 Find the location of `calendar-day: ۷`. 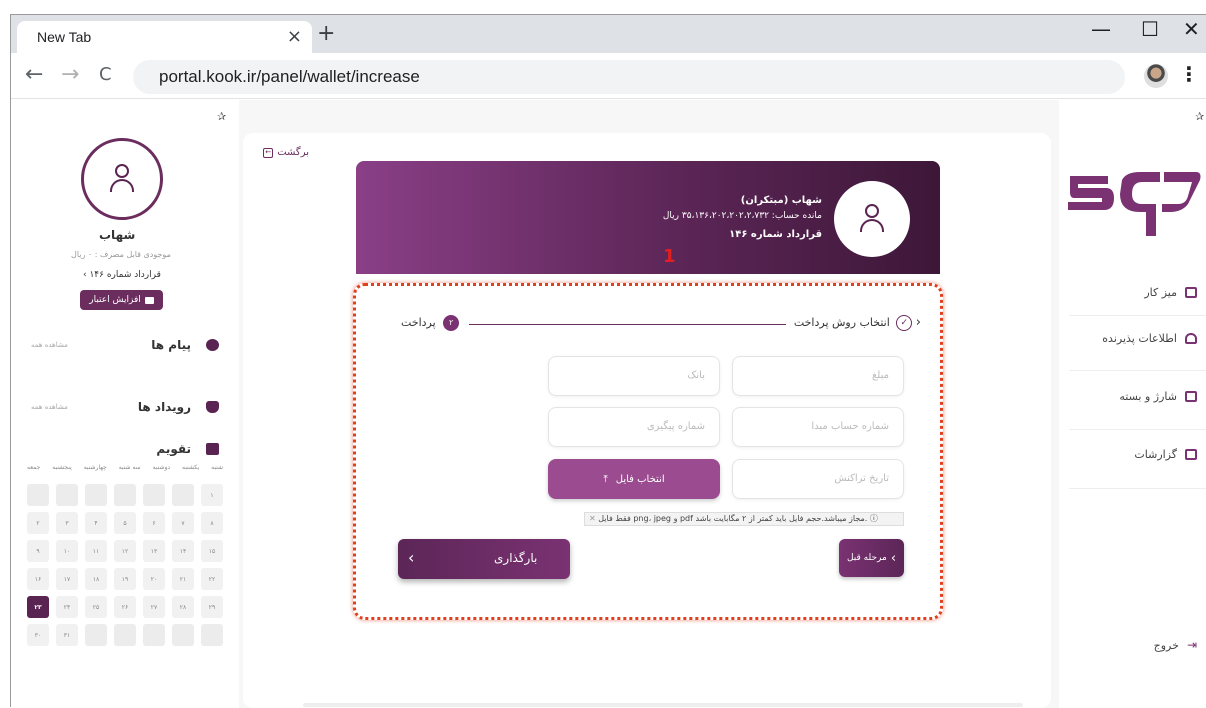

calendar-day: ۷ is located at coordinates (183, 523).